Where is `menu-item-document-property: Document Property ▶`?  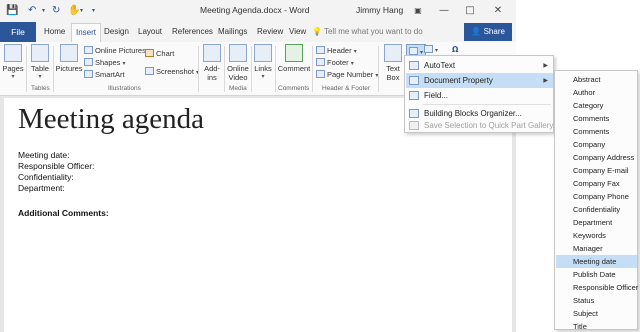
menu-item-document-property: Document Property ▶ is located at coordinates (479, 80).